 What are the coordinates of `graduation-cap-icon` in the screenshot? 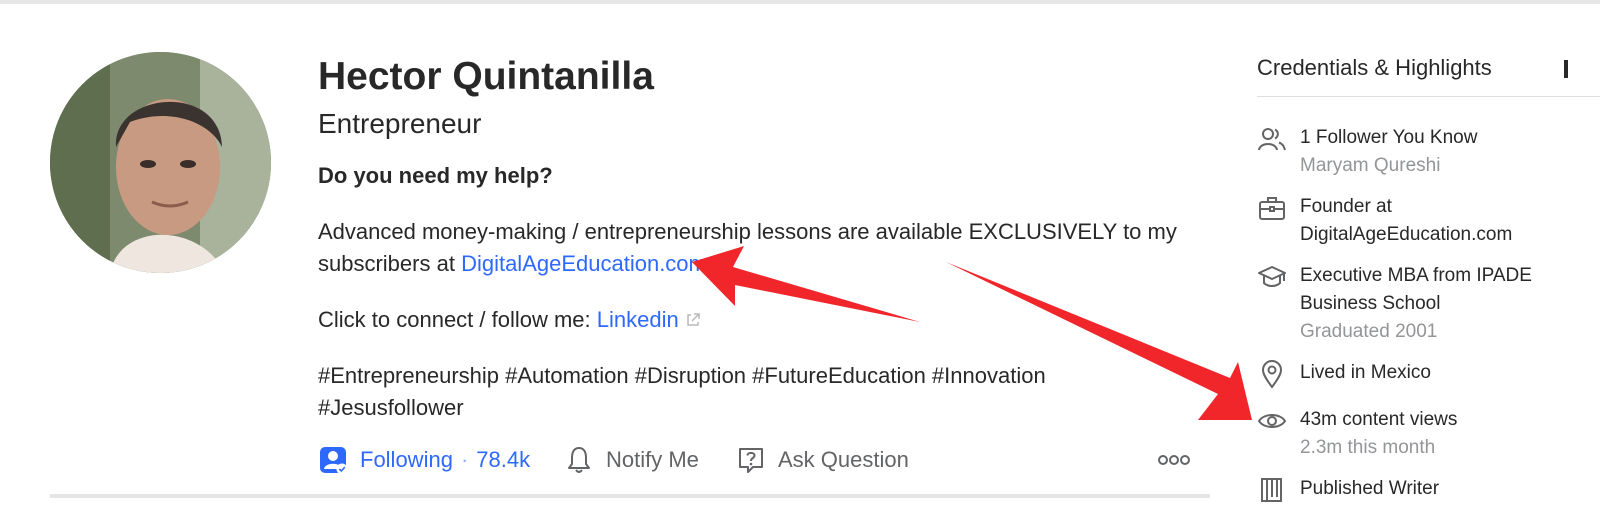 It's located at (1272, 276).